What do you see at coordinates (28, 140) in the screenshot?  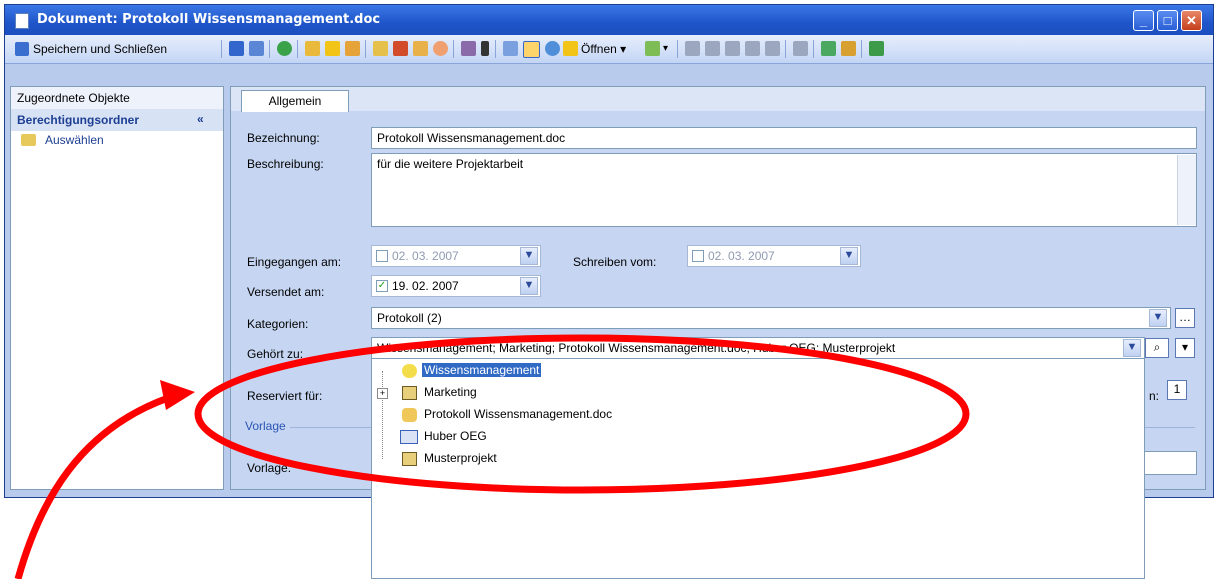 I see `folder-icon` at bounding box center [28, 140].